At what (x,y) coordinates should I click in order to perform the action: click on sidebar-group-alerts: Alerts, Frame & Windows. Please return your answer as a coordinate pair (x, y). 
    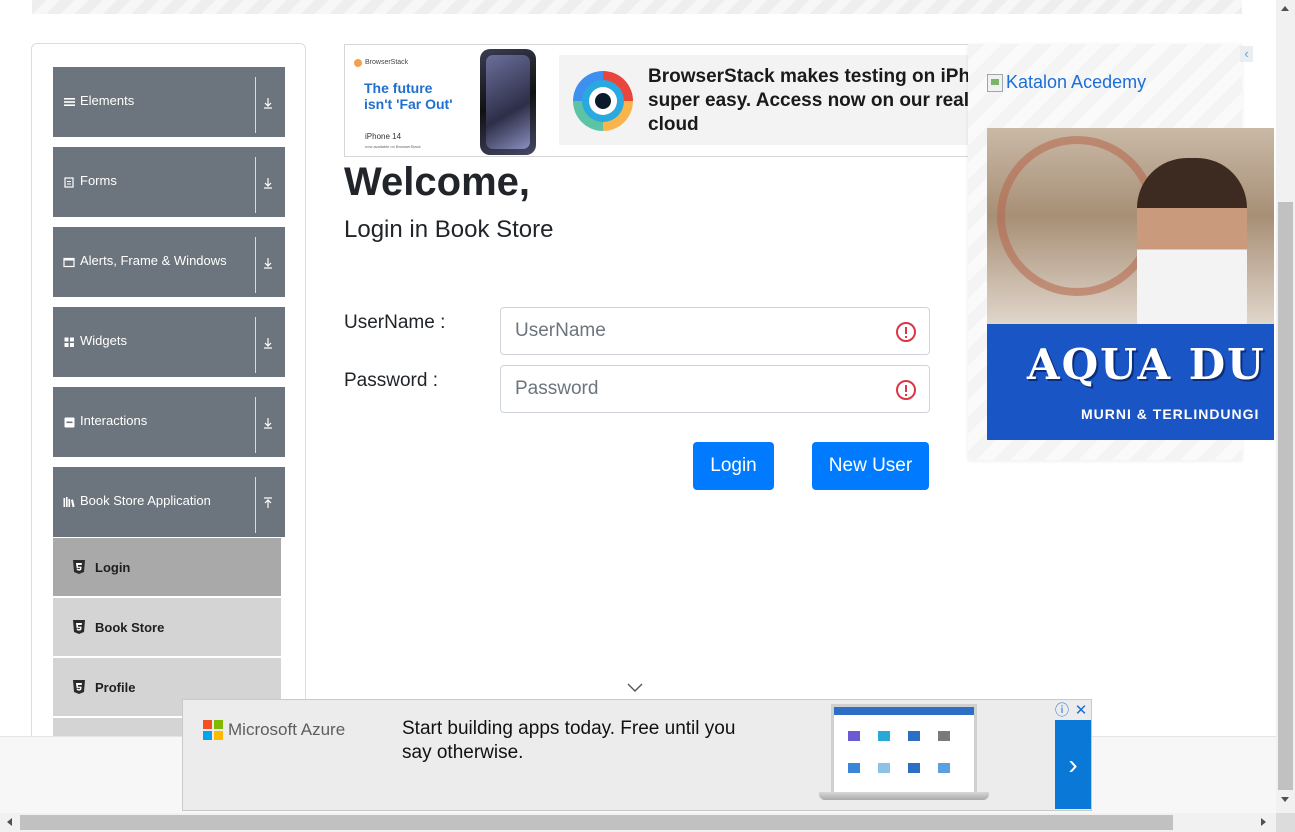
    Looking at the image, I should click on (169, 262).